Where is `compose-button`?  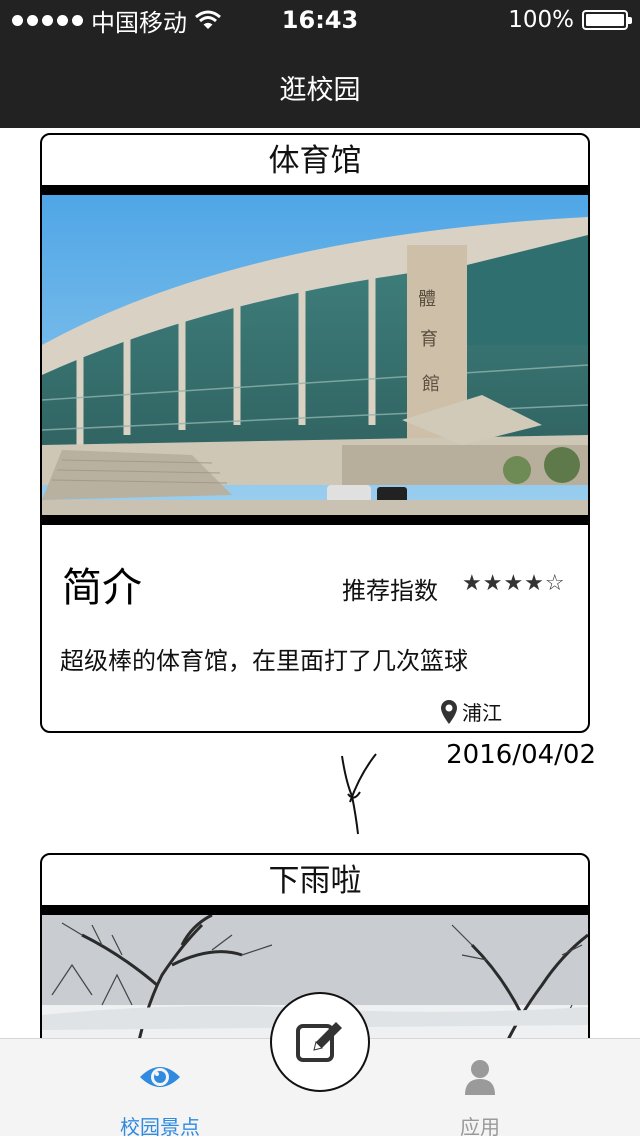 compose-button is located at coordinates (320, 1042).